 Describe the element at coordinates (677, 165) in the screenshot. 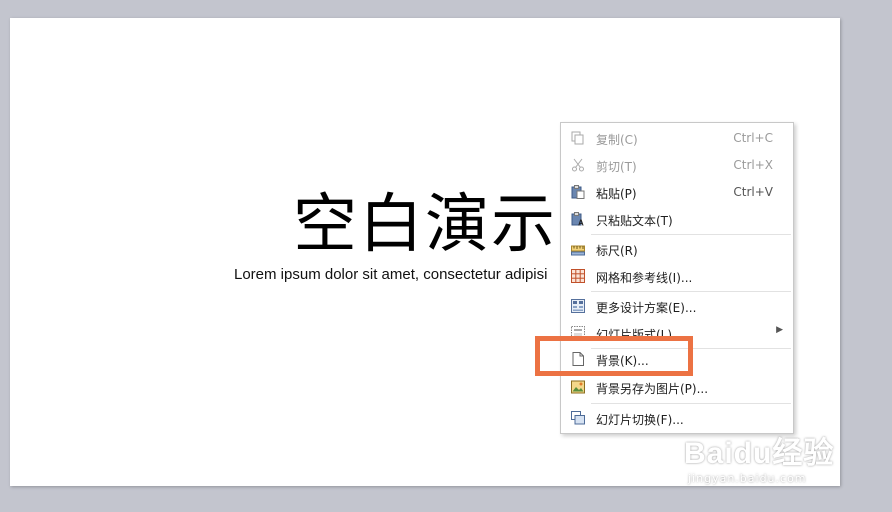

I see `menu-item-cut: 剪切(T) Ctrl+X` at that location.